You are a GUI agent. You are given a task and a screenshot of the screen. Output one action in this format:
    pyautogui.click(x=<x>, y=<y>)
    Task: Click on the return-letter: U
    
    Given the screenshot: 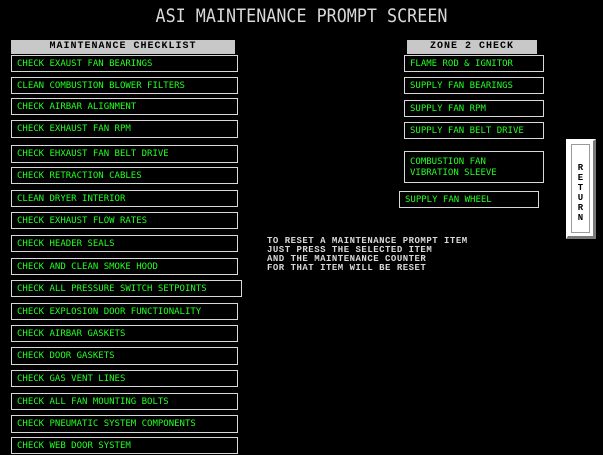 What is the action you would take?
    pyautogui.click(x=580, y=198)
    